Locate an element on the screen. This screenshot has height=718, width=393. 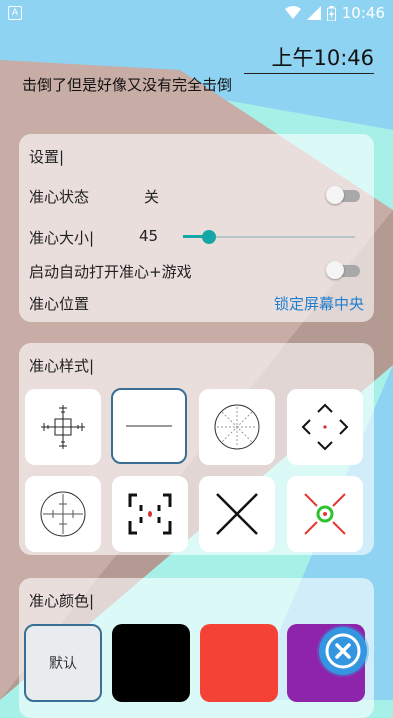
autostart-label: 启动自动打开准心+游戏 is located at coordinates (110, 272).